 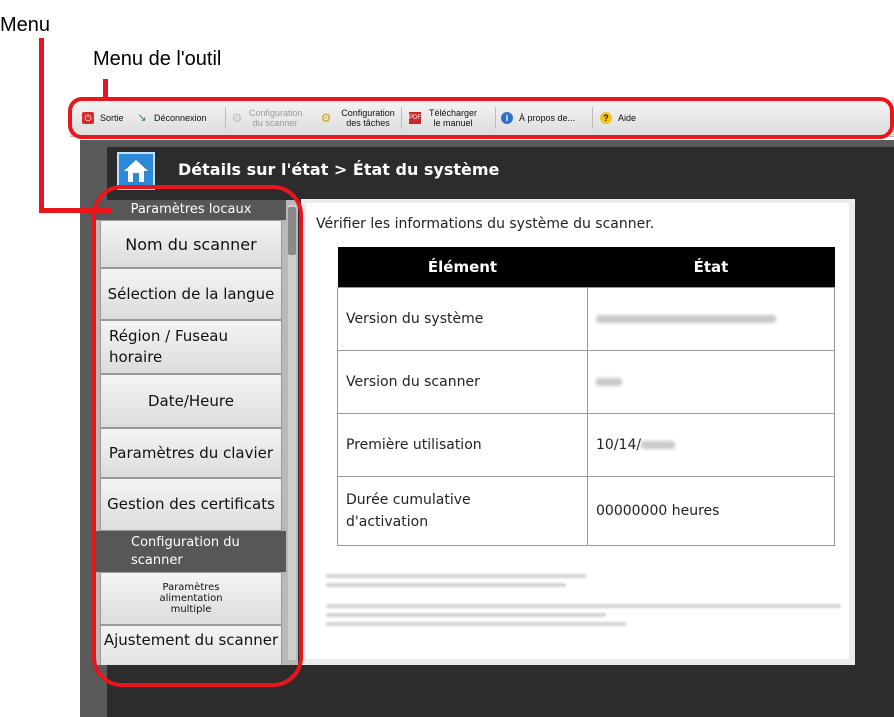 What do you see at coordinates (711, 445) in the screenshot?
I see `row-state: 10/14/` at bounding box center [711, 445].